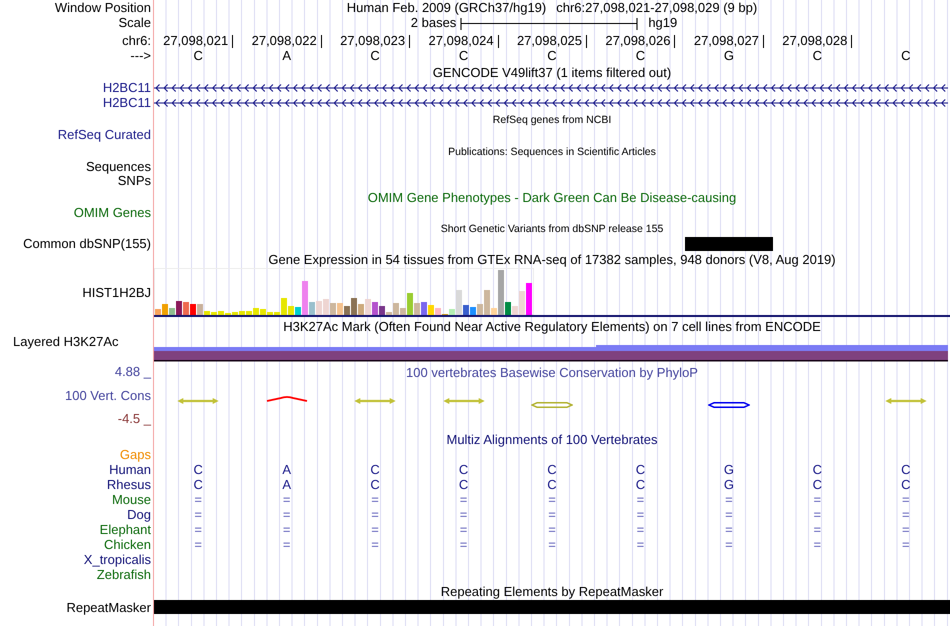 This screenshot has width=950, height=626. What do you see at coordinates (87, 243) in the screenshot?
I see `track-label: Common dbSNP(155)` at bounding box center [87, 243].